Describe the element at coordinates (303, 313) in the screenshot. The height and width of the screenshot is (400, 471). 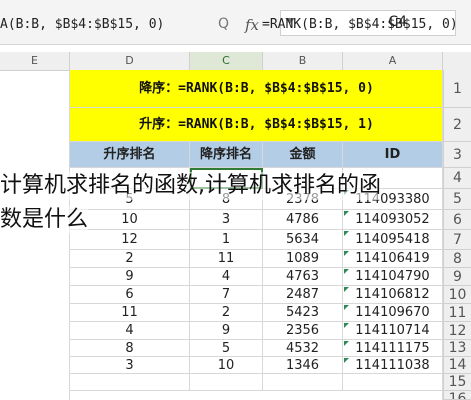
I see `table-cell-amount: 5423` at that location.